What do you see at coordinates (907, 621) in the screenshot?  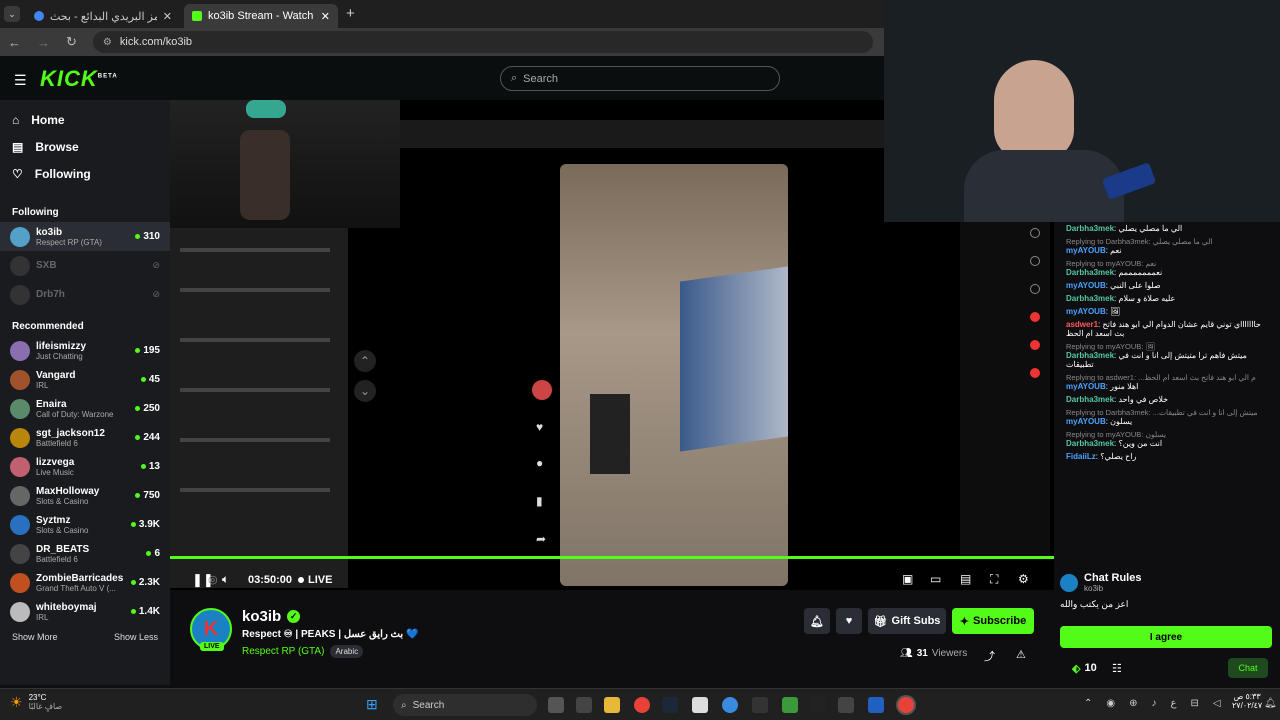 I see `gift-subs-button: 🎁︎ Gift Subs` at bounding box center [907, 621].